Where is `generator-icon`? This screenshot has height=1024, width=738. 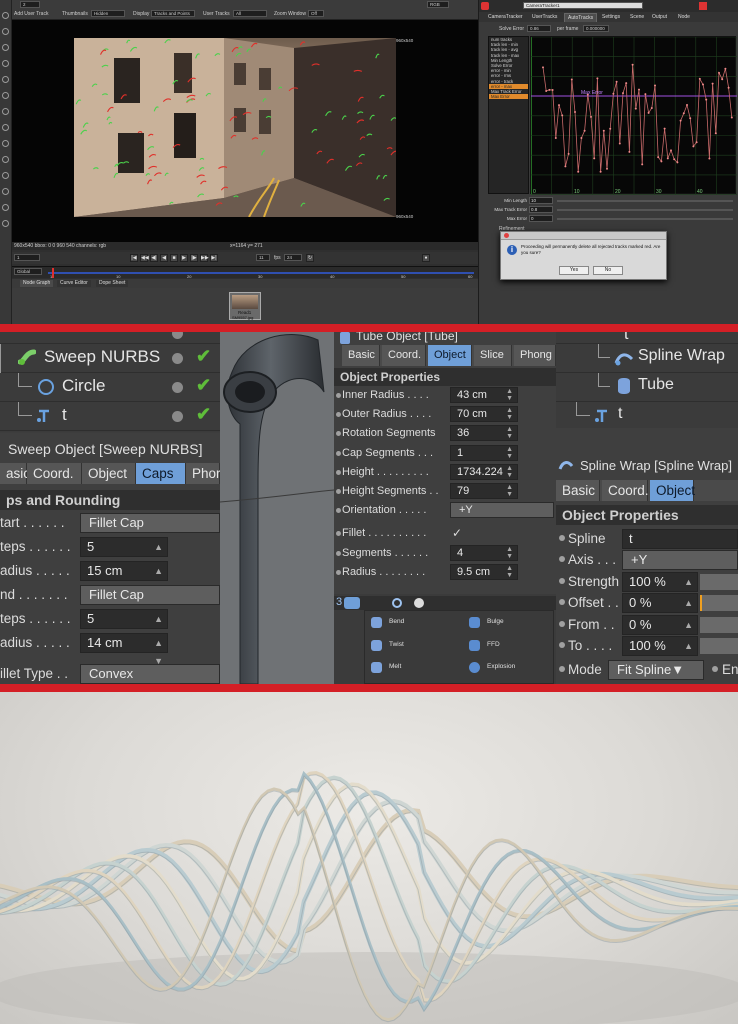
generator-icon is located at coordinates (397, 603).